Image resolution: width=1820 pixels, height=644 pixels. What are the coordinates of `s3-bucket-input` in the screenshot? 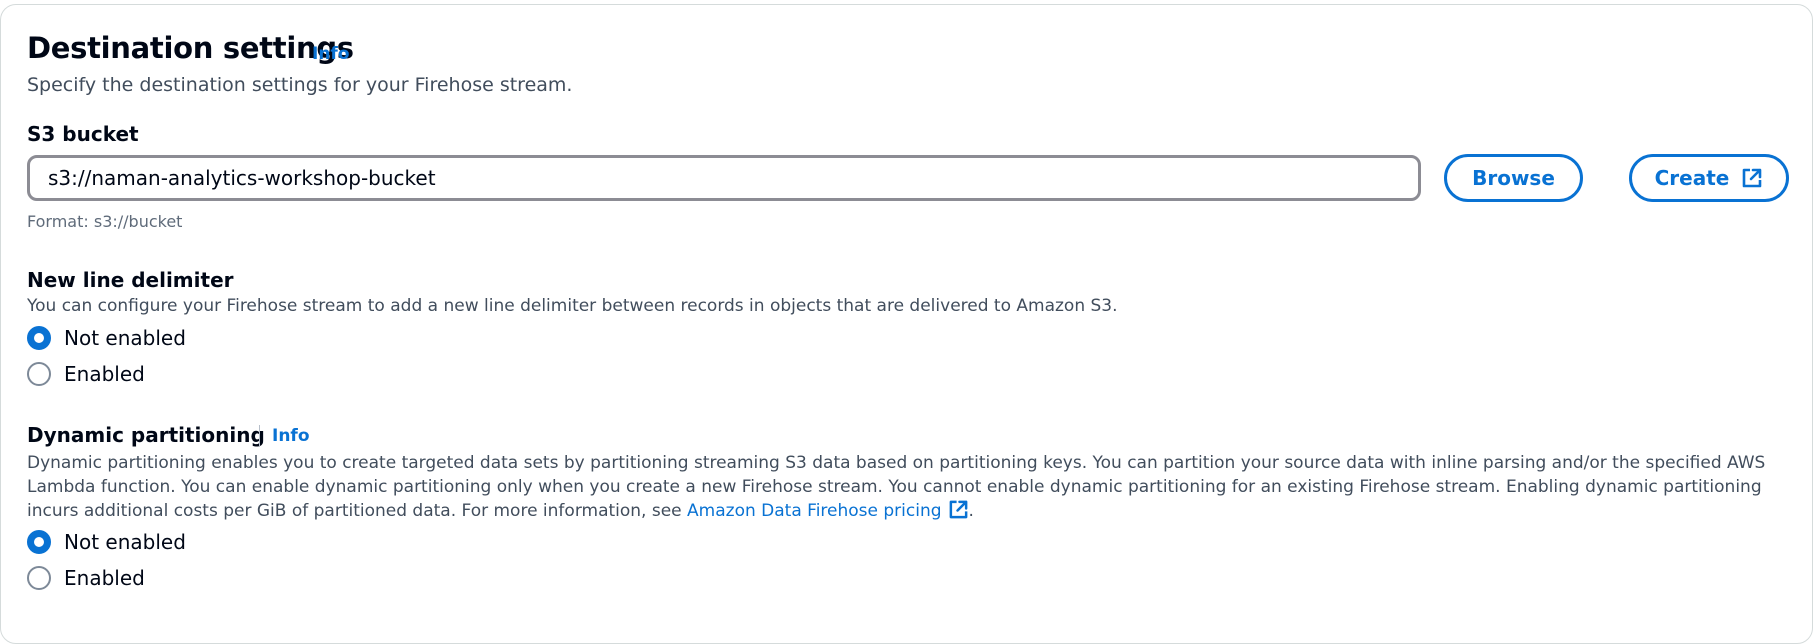 It's located at (724, 178).